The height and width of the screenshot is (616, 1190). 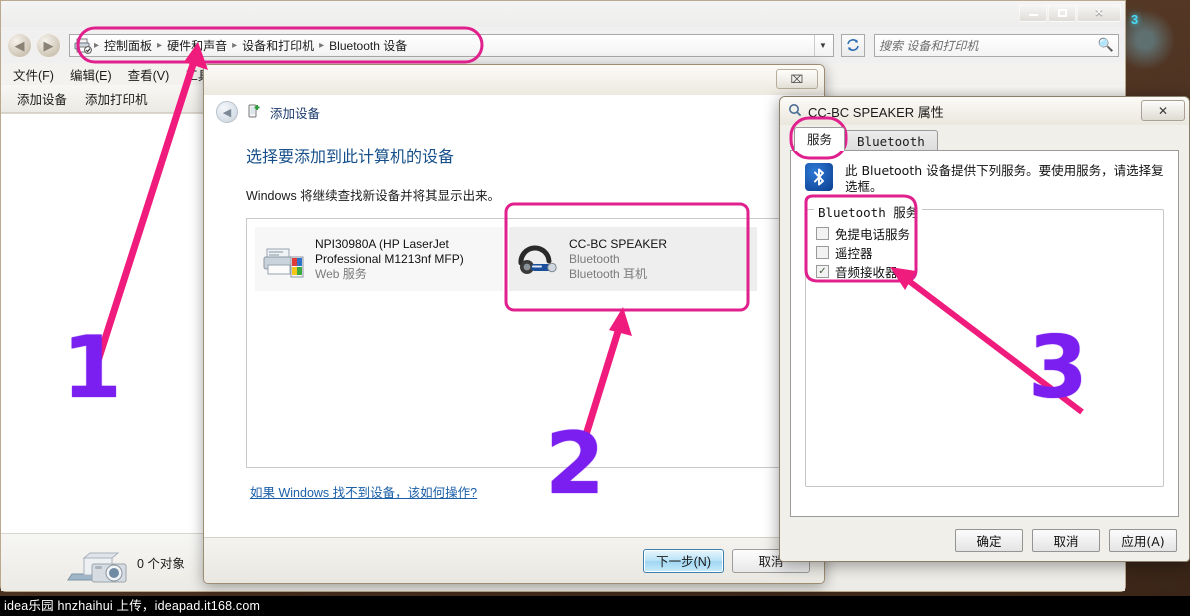 I want to click on description-line-2: 选框。, so click(x=864, y=186).